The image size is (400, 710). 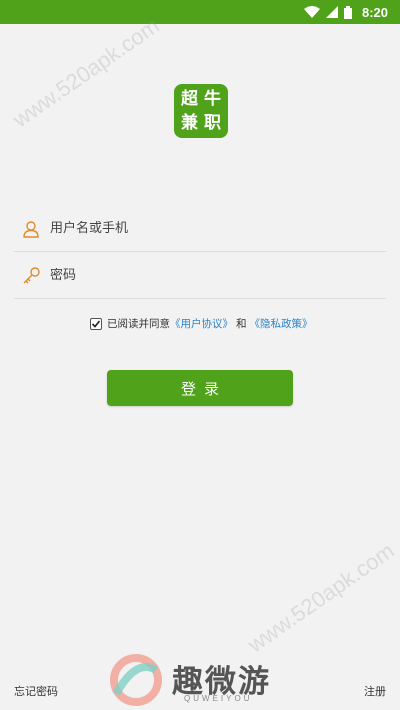 What do you see at coordinates (347, 12) in the screenshot?
I see `battery-icon` at bounding box center [347, 12].